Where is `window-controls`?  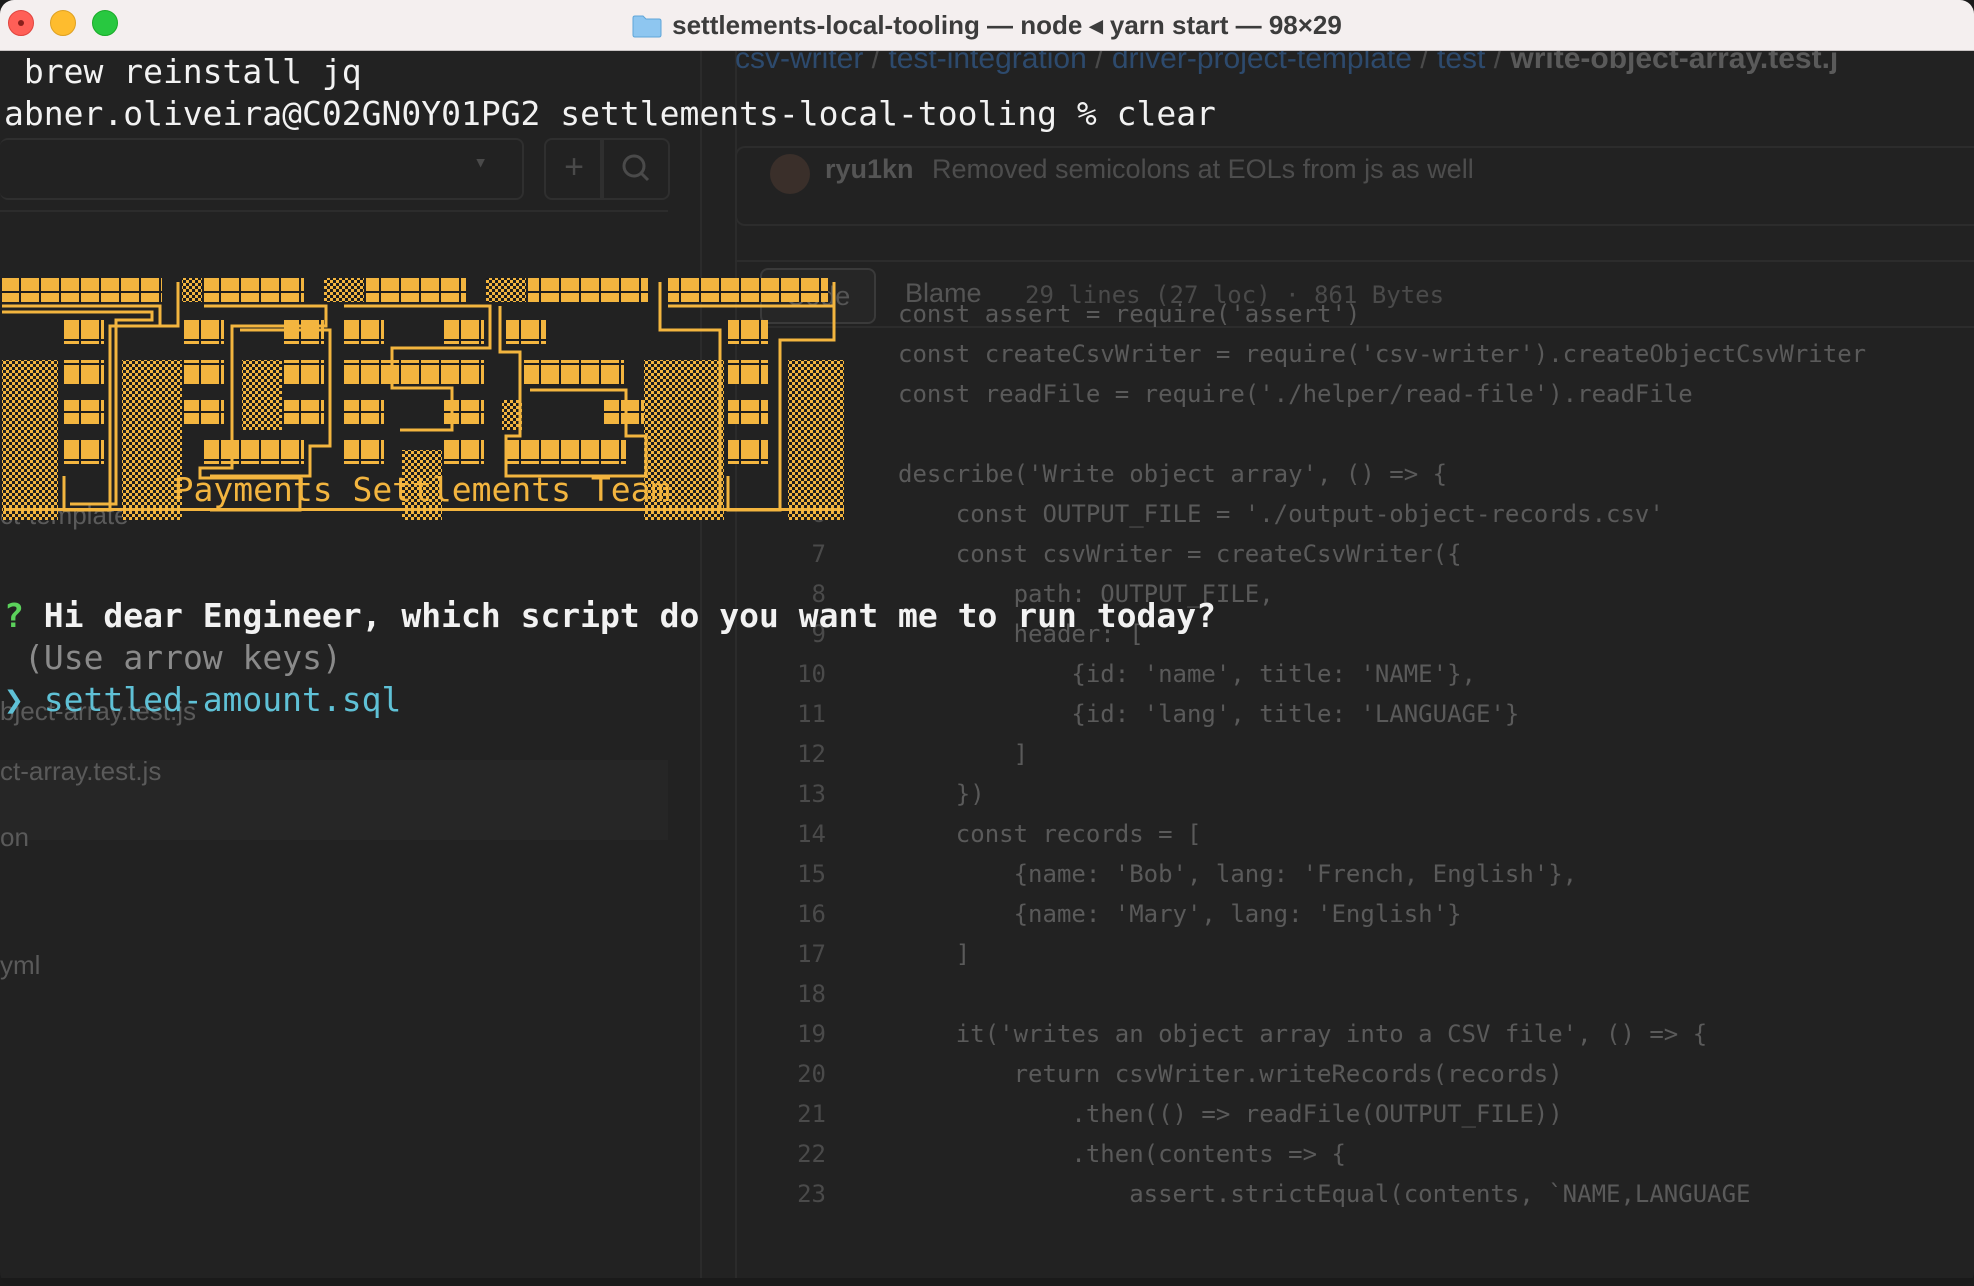
window-controls is located at coordinates (63, 23).